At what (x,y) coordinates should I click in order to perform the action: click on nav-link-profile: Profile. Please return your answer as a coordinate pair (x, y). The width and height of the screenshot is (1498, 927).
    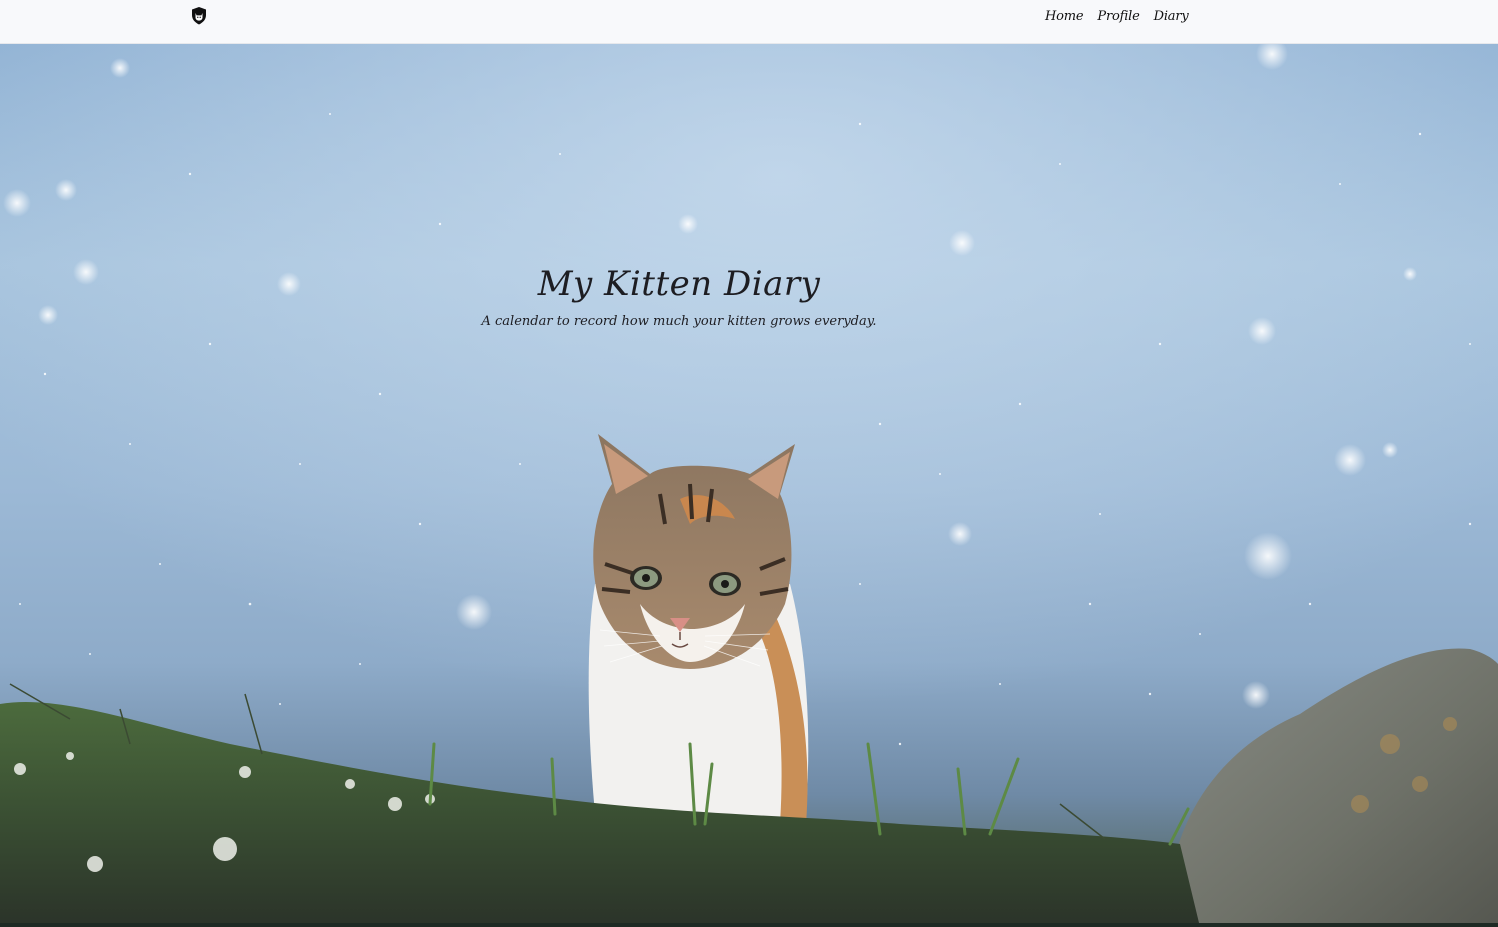
    Looking at the image, I should click on (1118, 16).